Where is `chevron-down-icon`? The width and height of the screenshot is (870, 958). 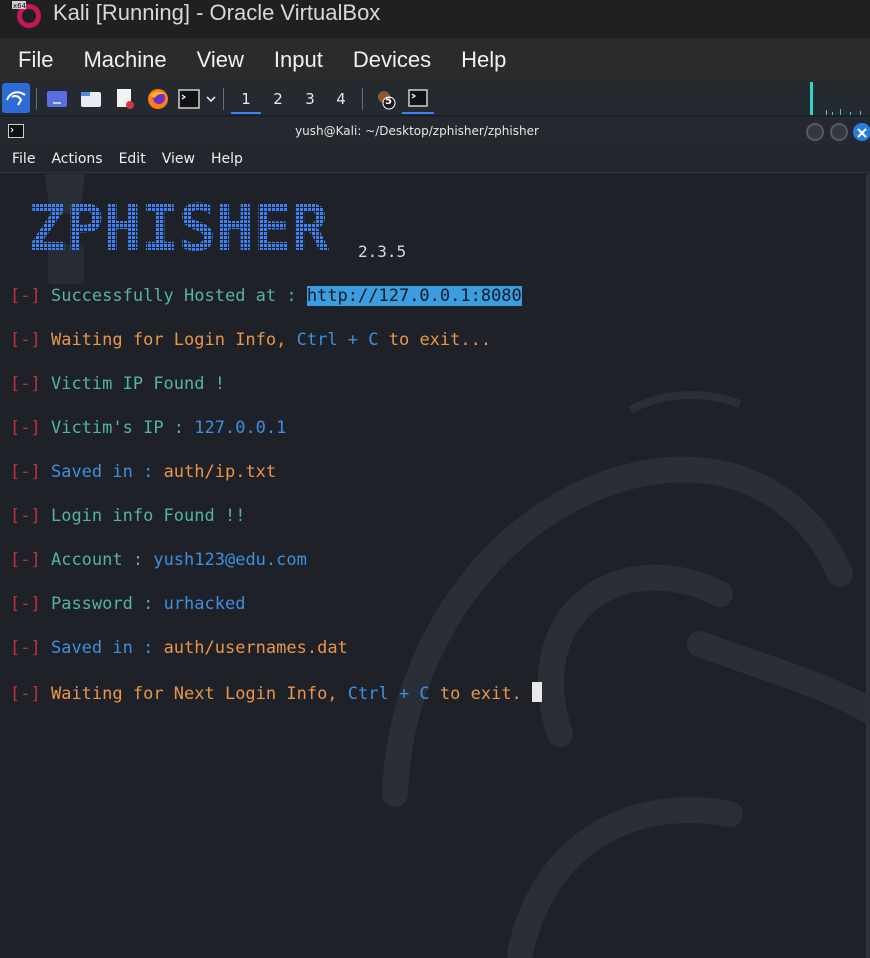 chevron-down-icon is located at coordinates (211, 99).